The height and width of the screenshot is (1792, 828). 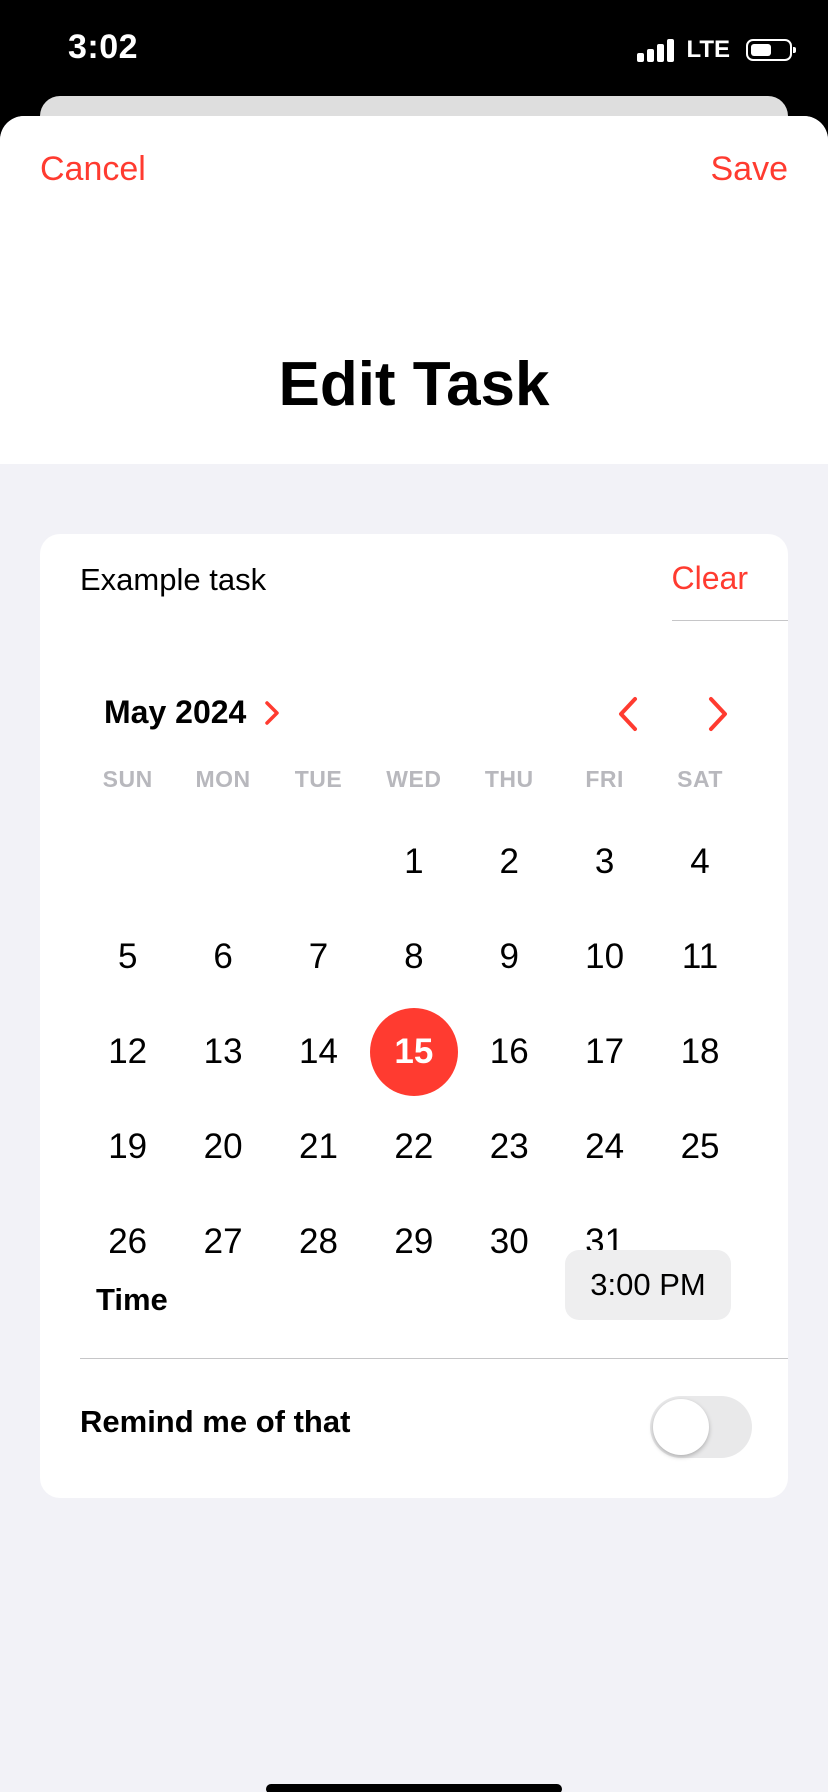 I want to click on calendar-day: 19, so click(x=127, y=1146).